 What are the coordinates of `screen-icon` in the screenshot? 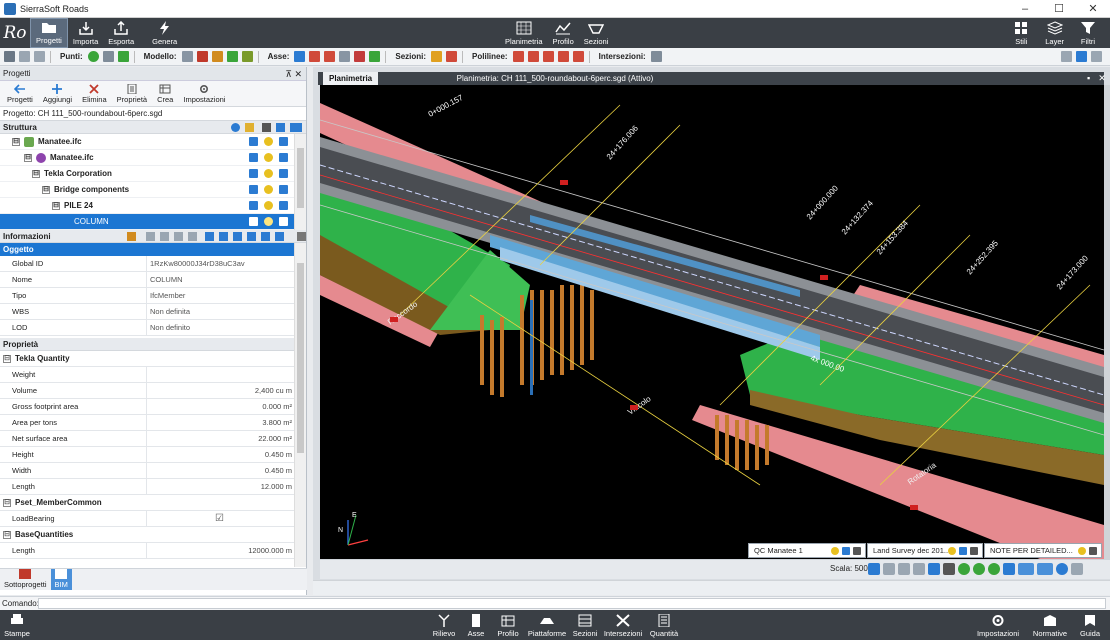 It's located at (1077, 569).